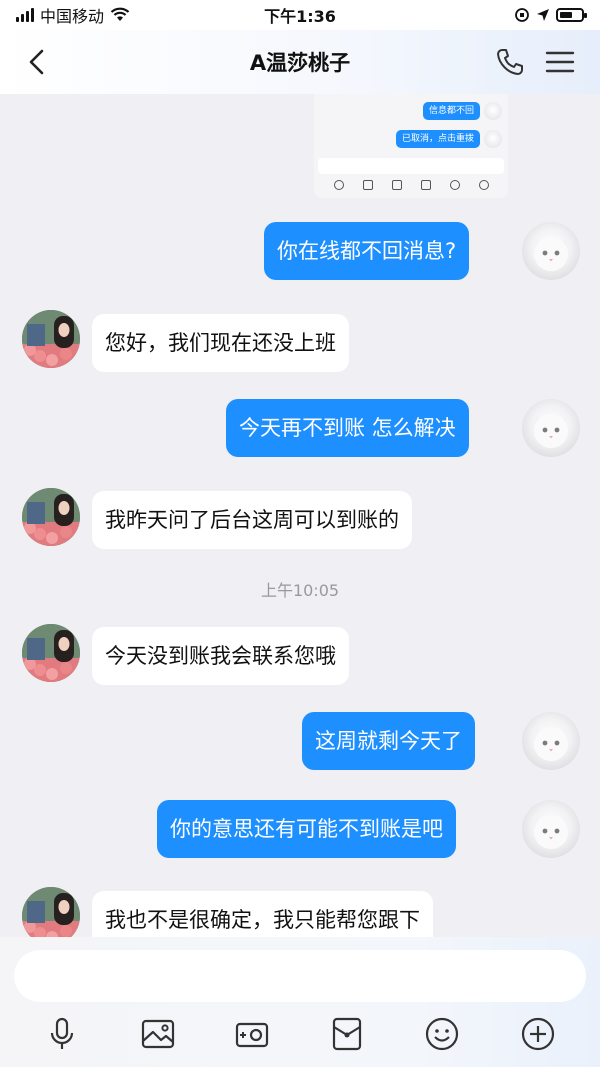  Describe the element at coordinates (252, 1034) in the screenshot. I see `camera-icon` at that location.